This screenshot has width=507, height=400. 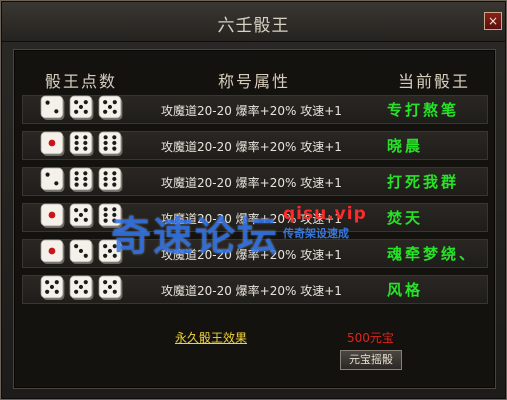 What do you see at coordinates (432, 254) in the screenshot?
I see `current-king-name: 魂牵梦绕、` at bounding box center [432, 254].